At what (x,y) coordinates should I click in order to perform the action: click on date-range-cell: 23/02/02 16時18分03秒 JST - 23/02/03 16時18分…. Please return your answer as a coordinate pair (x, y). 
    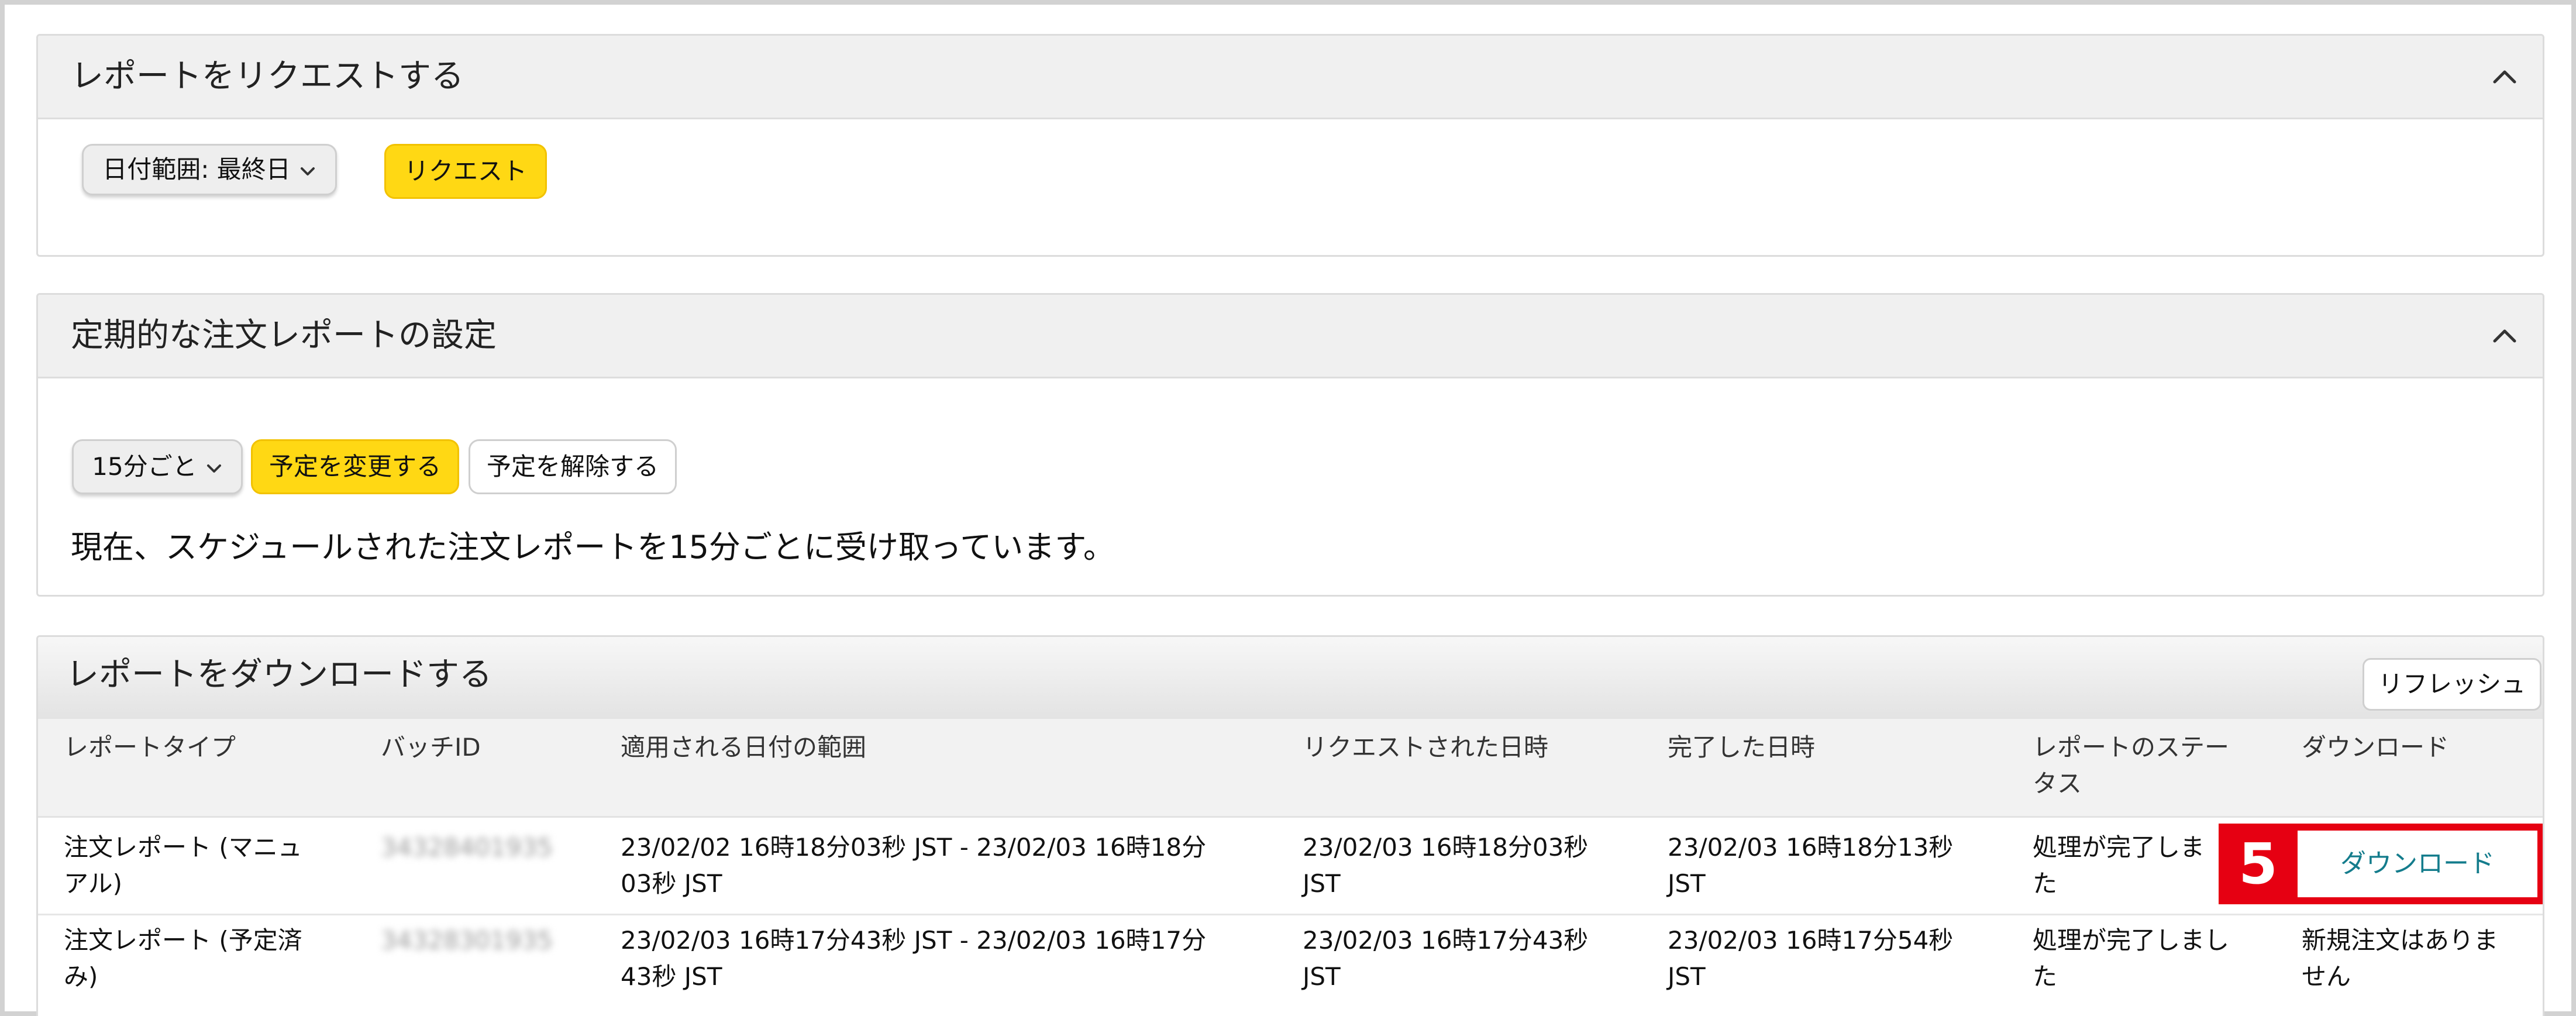
    Looking at the image, I should click on (913, 866).